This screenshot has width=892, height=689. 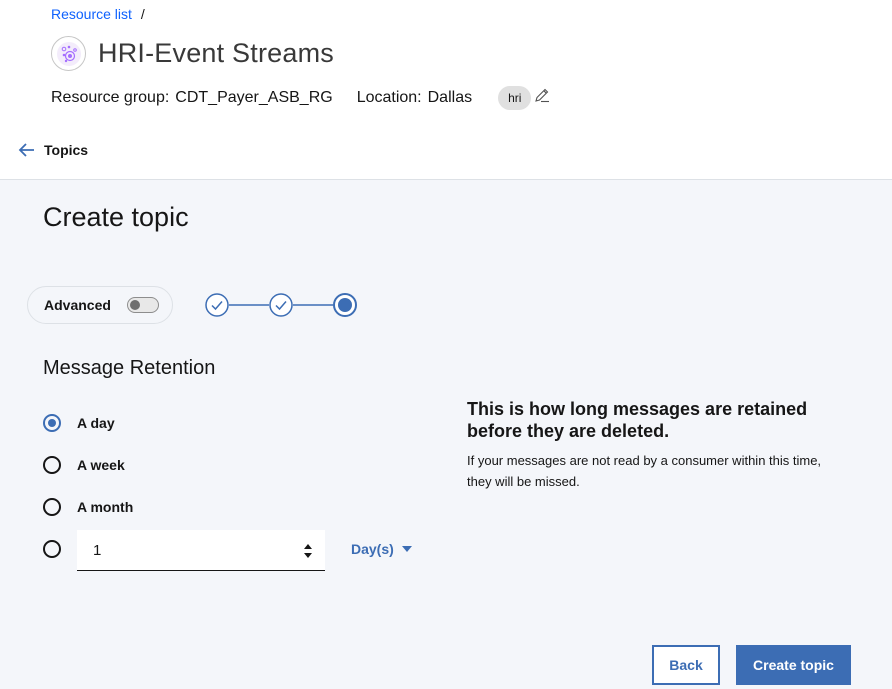 What do you see at coordinates (66, 150) in the screenshot?
I see `back-to-topics-label: Topics` at bounding box center [66, 150].